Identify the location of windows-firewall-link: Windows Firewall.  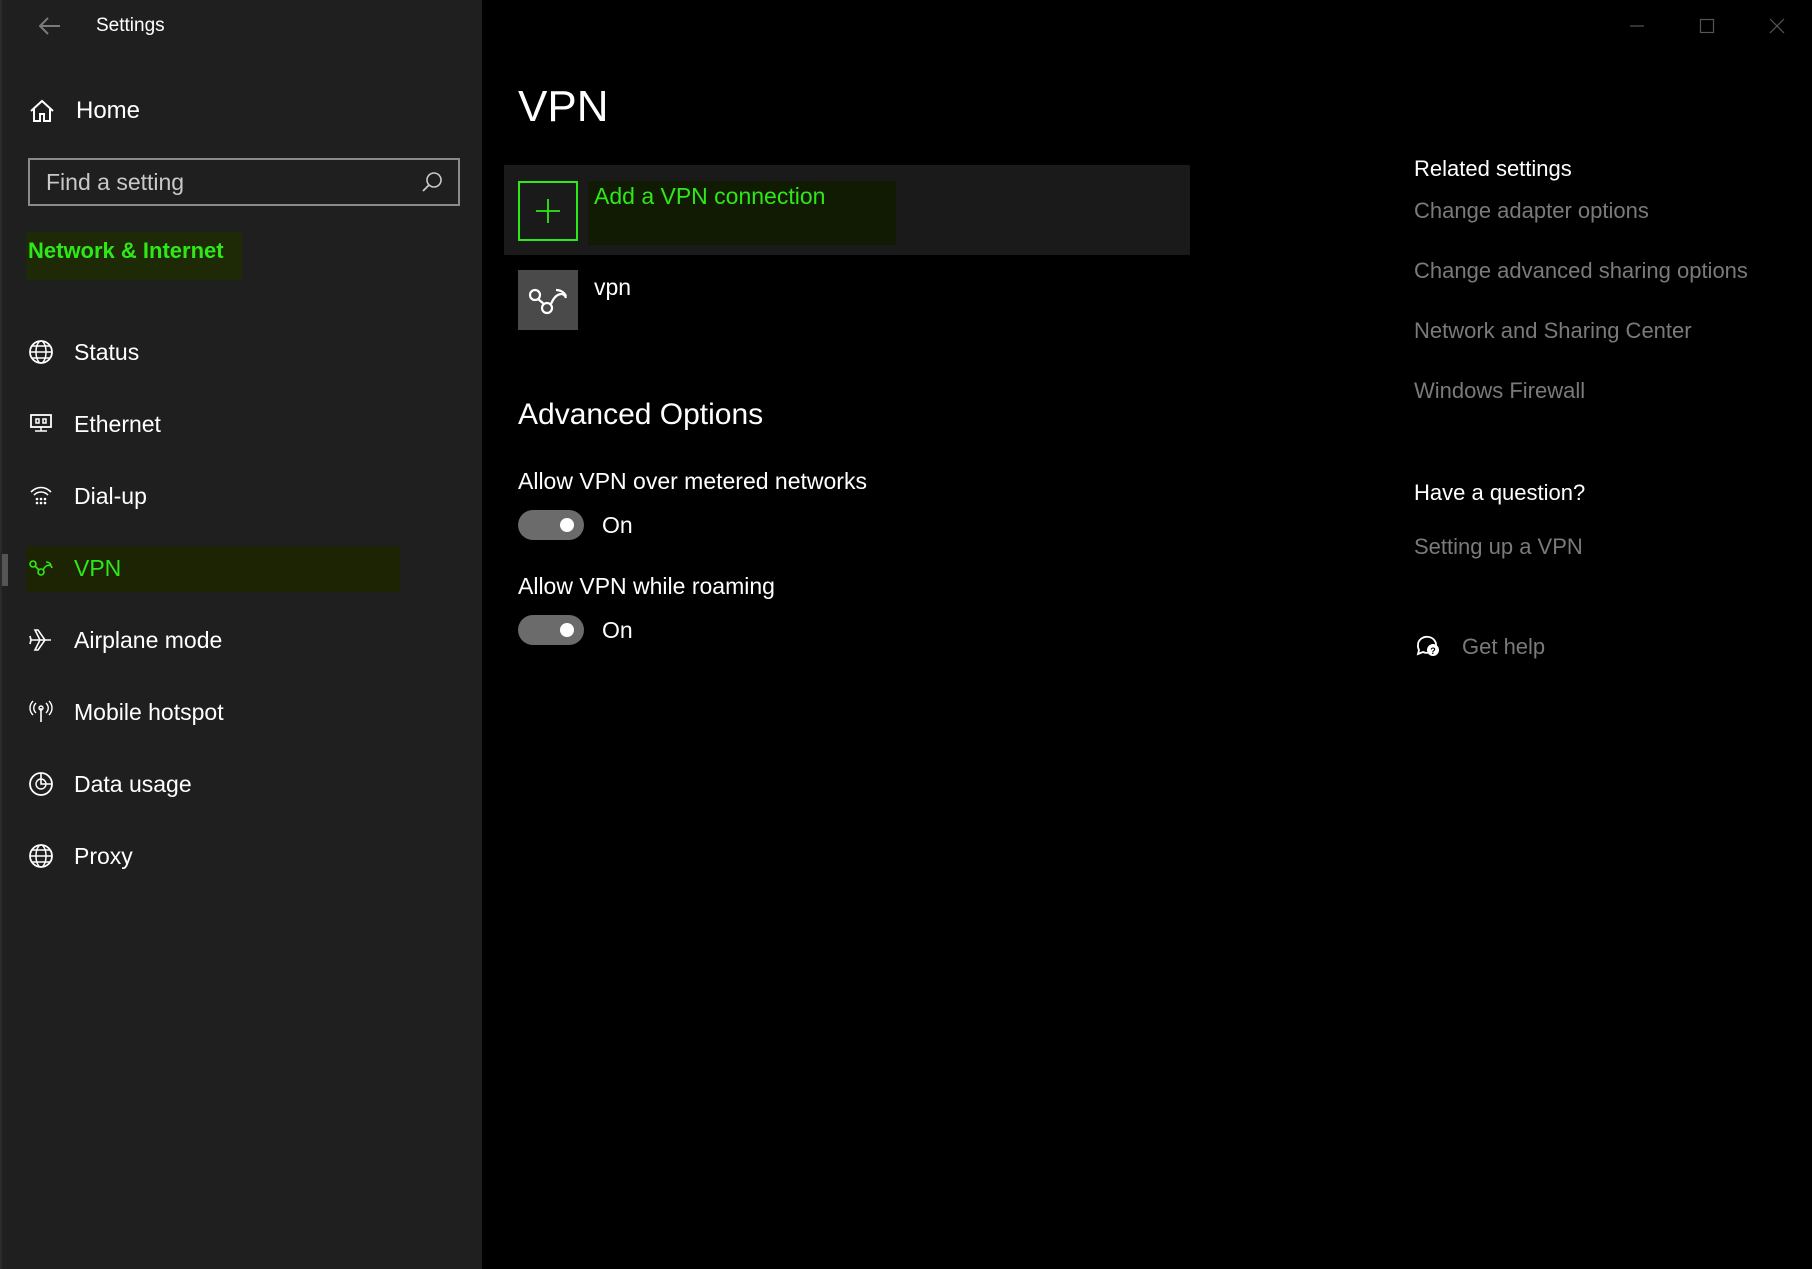
(1499, 391).